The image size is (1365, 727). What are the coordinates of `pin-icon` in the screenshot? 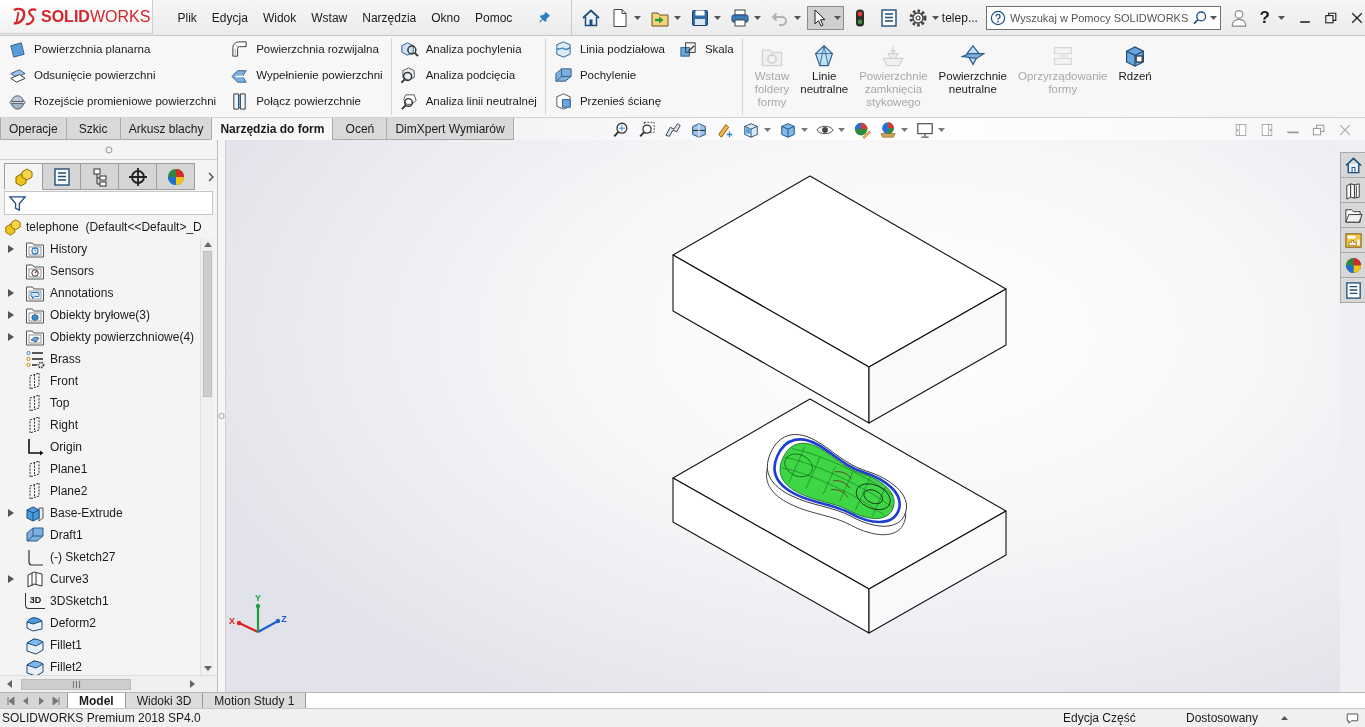 It's located at (544, 17).